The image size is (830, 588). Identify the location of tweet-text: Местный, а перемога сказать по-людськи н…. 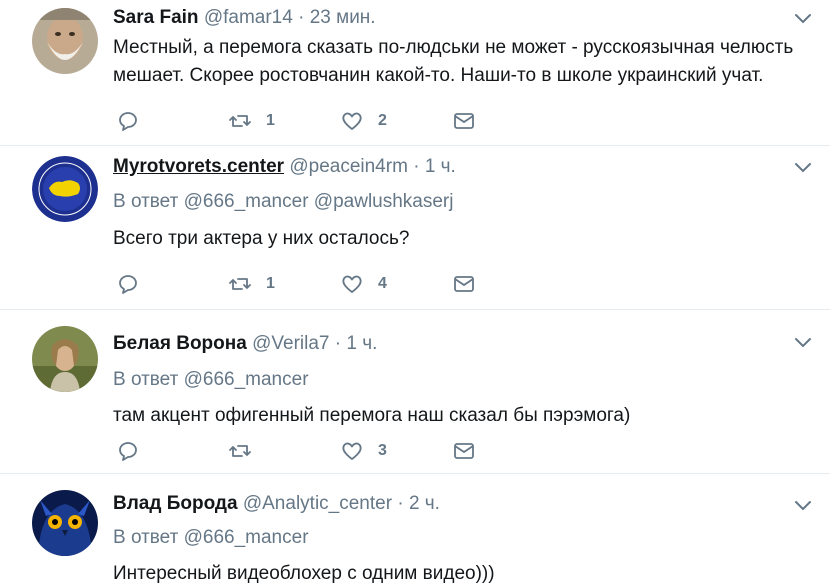
(453, 61).